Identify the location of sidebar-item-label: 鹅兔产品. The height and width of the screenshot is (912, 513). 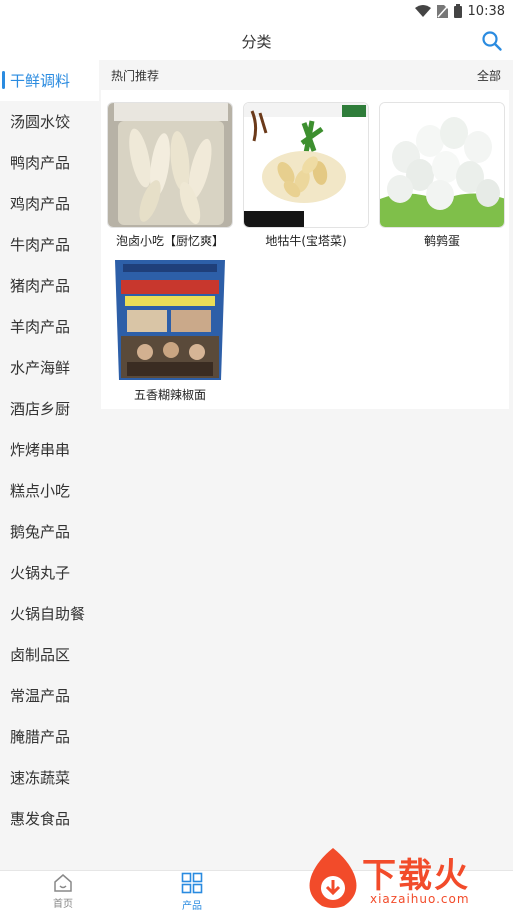
(40, 532).